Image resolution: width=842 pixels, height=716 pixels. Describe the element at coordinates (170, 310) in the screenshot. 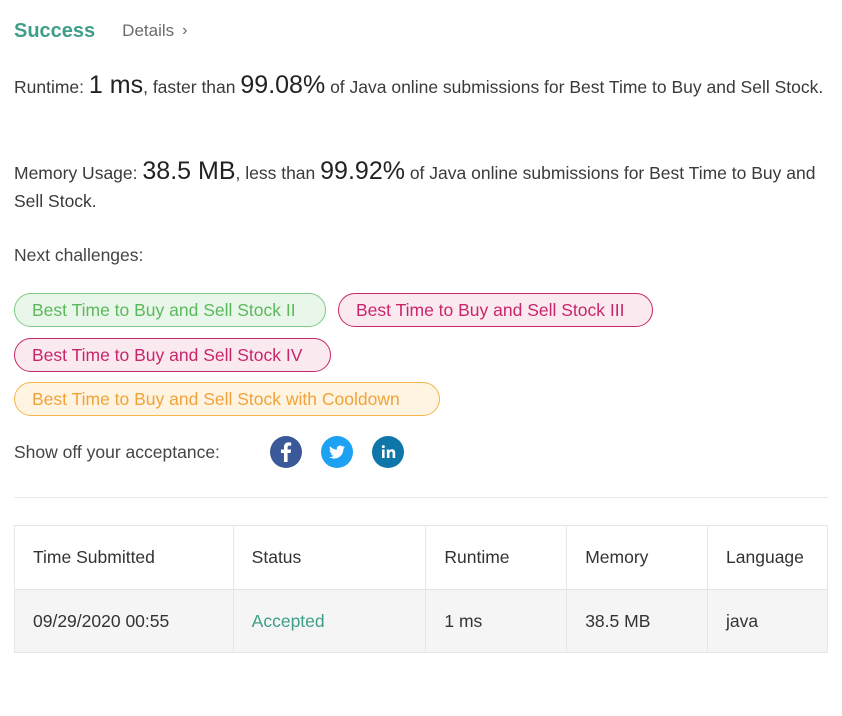

I see `challenge-pill-stock-ii: Best Time to Buy and Sell Stock II` at that location.